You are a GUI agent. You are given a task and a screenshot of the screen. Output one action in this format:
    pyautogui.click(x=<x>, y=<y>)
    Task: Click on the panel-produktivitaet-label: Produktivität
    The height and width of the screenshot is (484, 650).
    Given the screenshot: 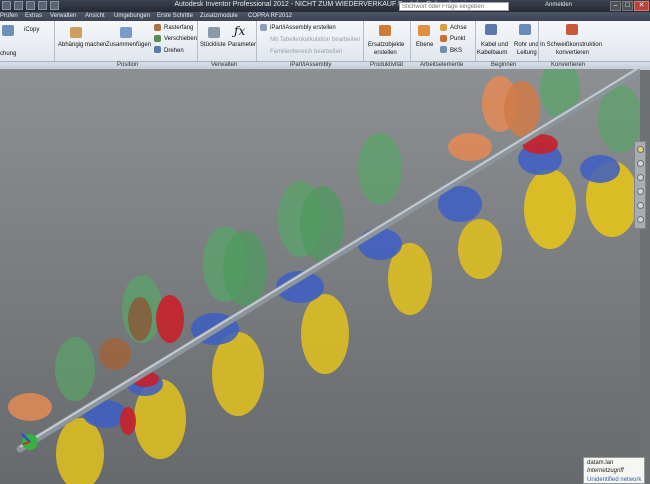 What is the action you would take?
    pyautogui.click(x=386, y=65)
    